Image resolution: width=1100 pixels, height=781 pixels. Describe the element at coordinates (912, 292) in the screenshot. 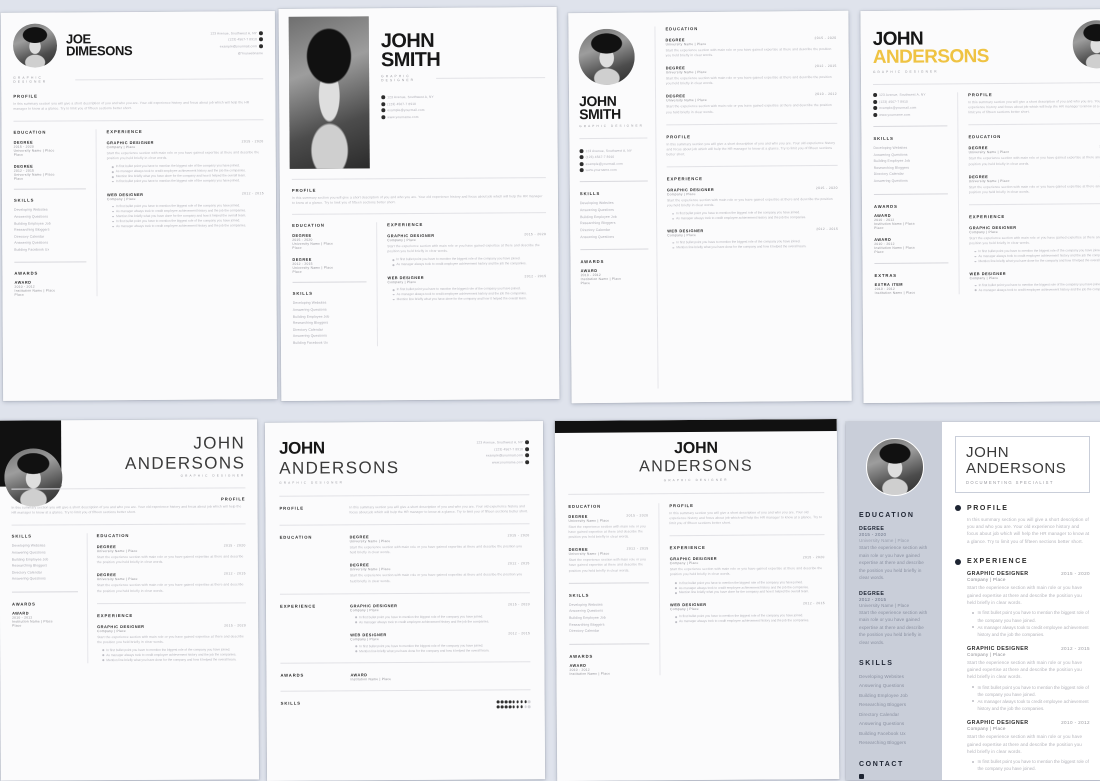

I see `extra-org: Institution Name | Place` at that location.